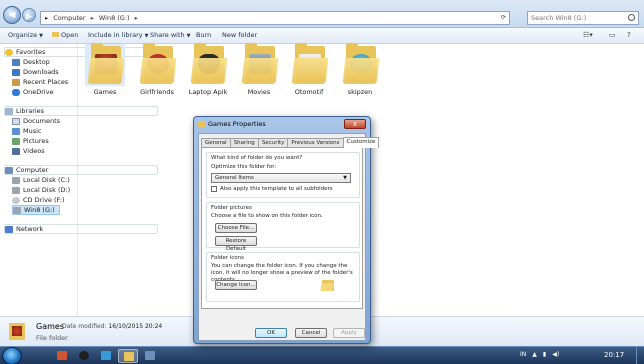 This screenshot has width=644, height=364. What do you see at coordinates (355, 124) in the screenshot?
I see `close-button: x` at bounding box center [355, 124].